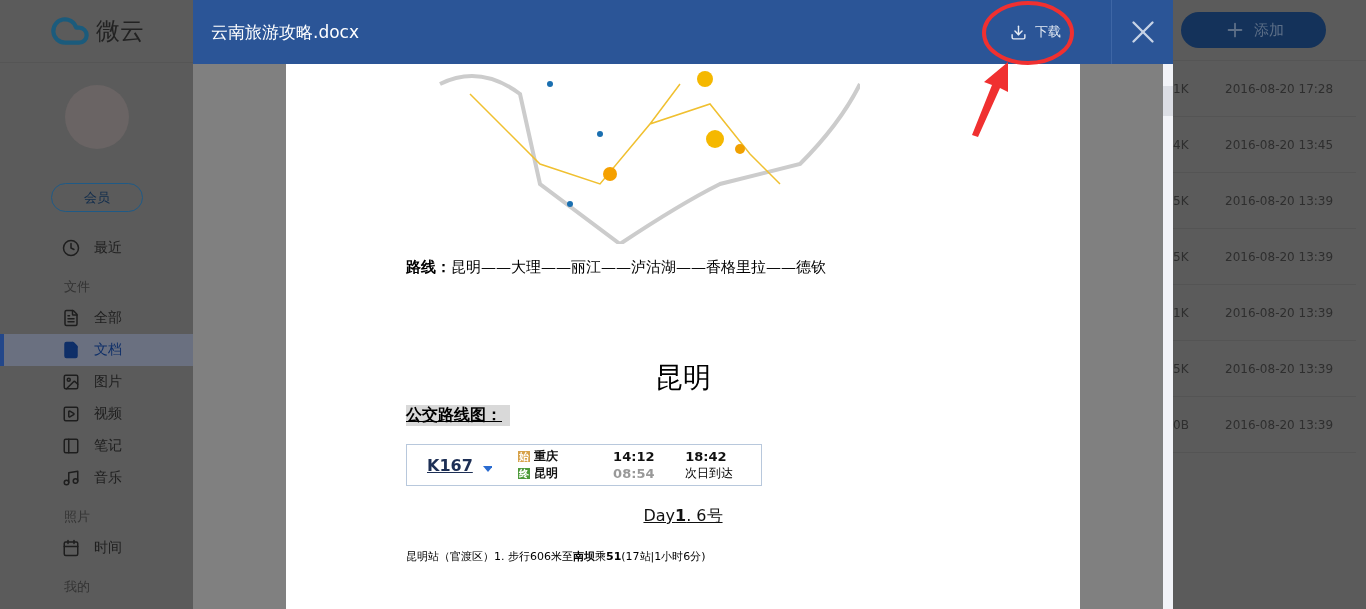 This screenshot has width=1366, height=609. What do you see at coordinates (539, 473) in the screenshot?
I see `destination-station: 终 昆明` at bounding box center [539, 473].